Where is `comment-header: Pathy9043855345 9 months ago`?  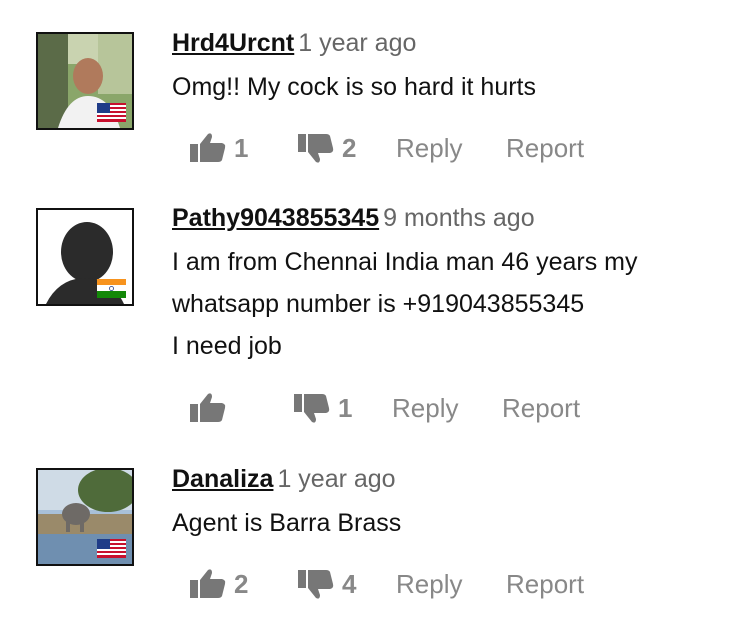
comment-header: Pathy9043855345 9 months ago is located at coordinates (452, 218).